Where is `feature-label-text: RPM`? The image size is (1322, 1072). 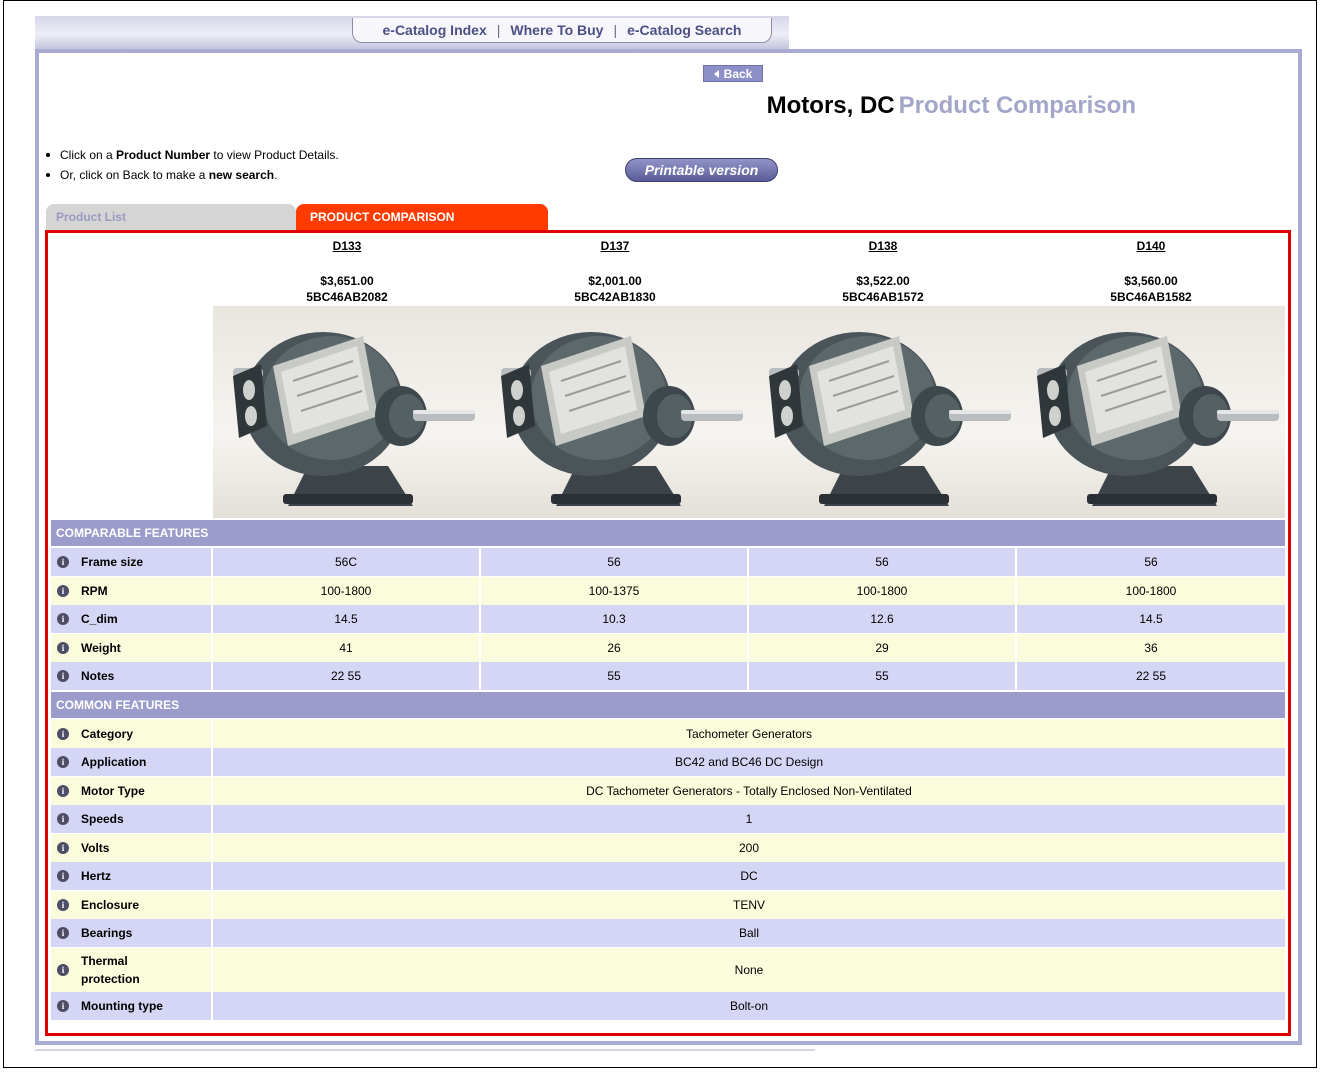 feature-label-text: RPM is located at coordinates (94, 591).